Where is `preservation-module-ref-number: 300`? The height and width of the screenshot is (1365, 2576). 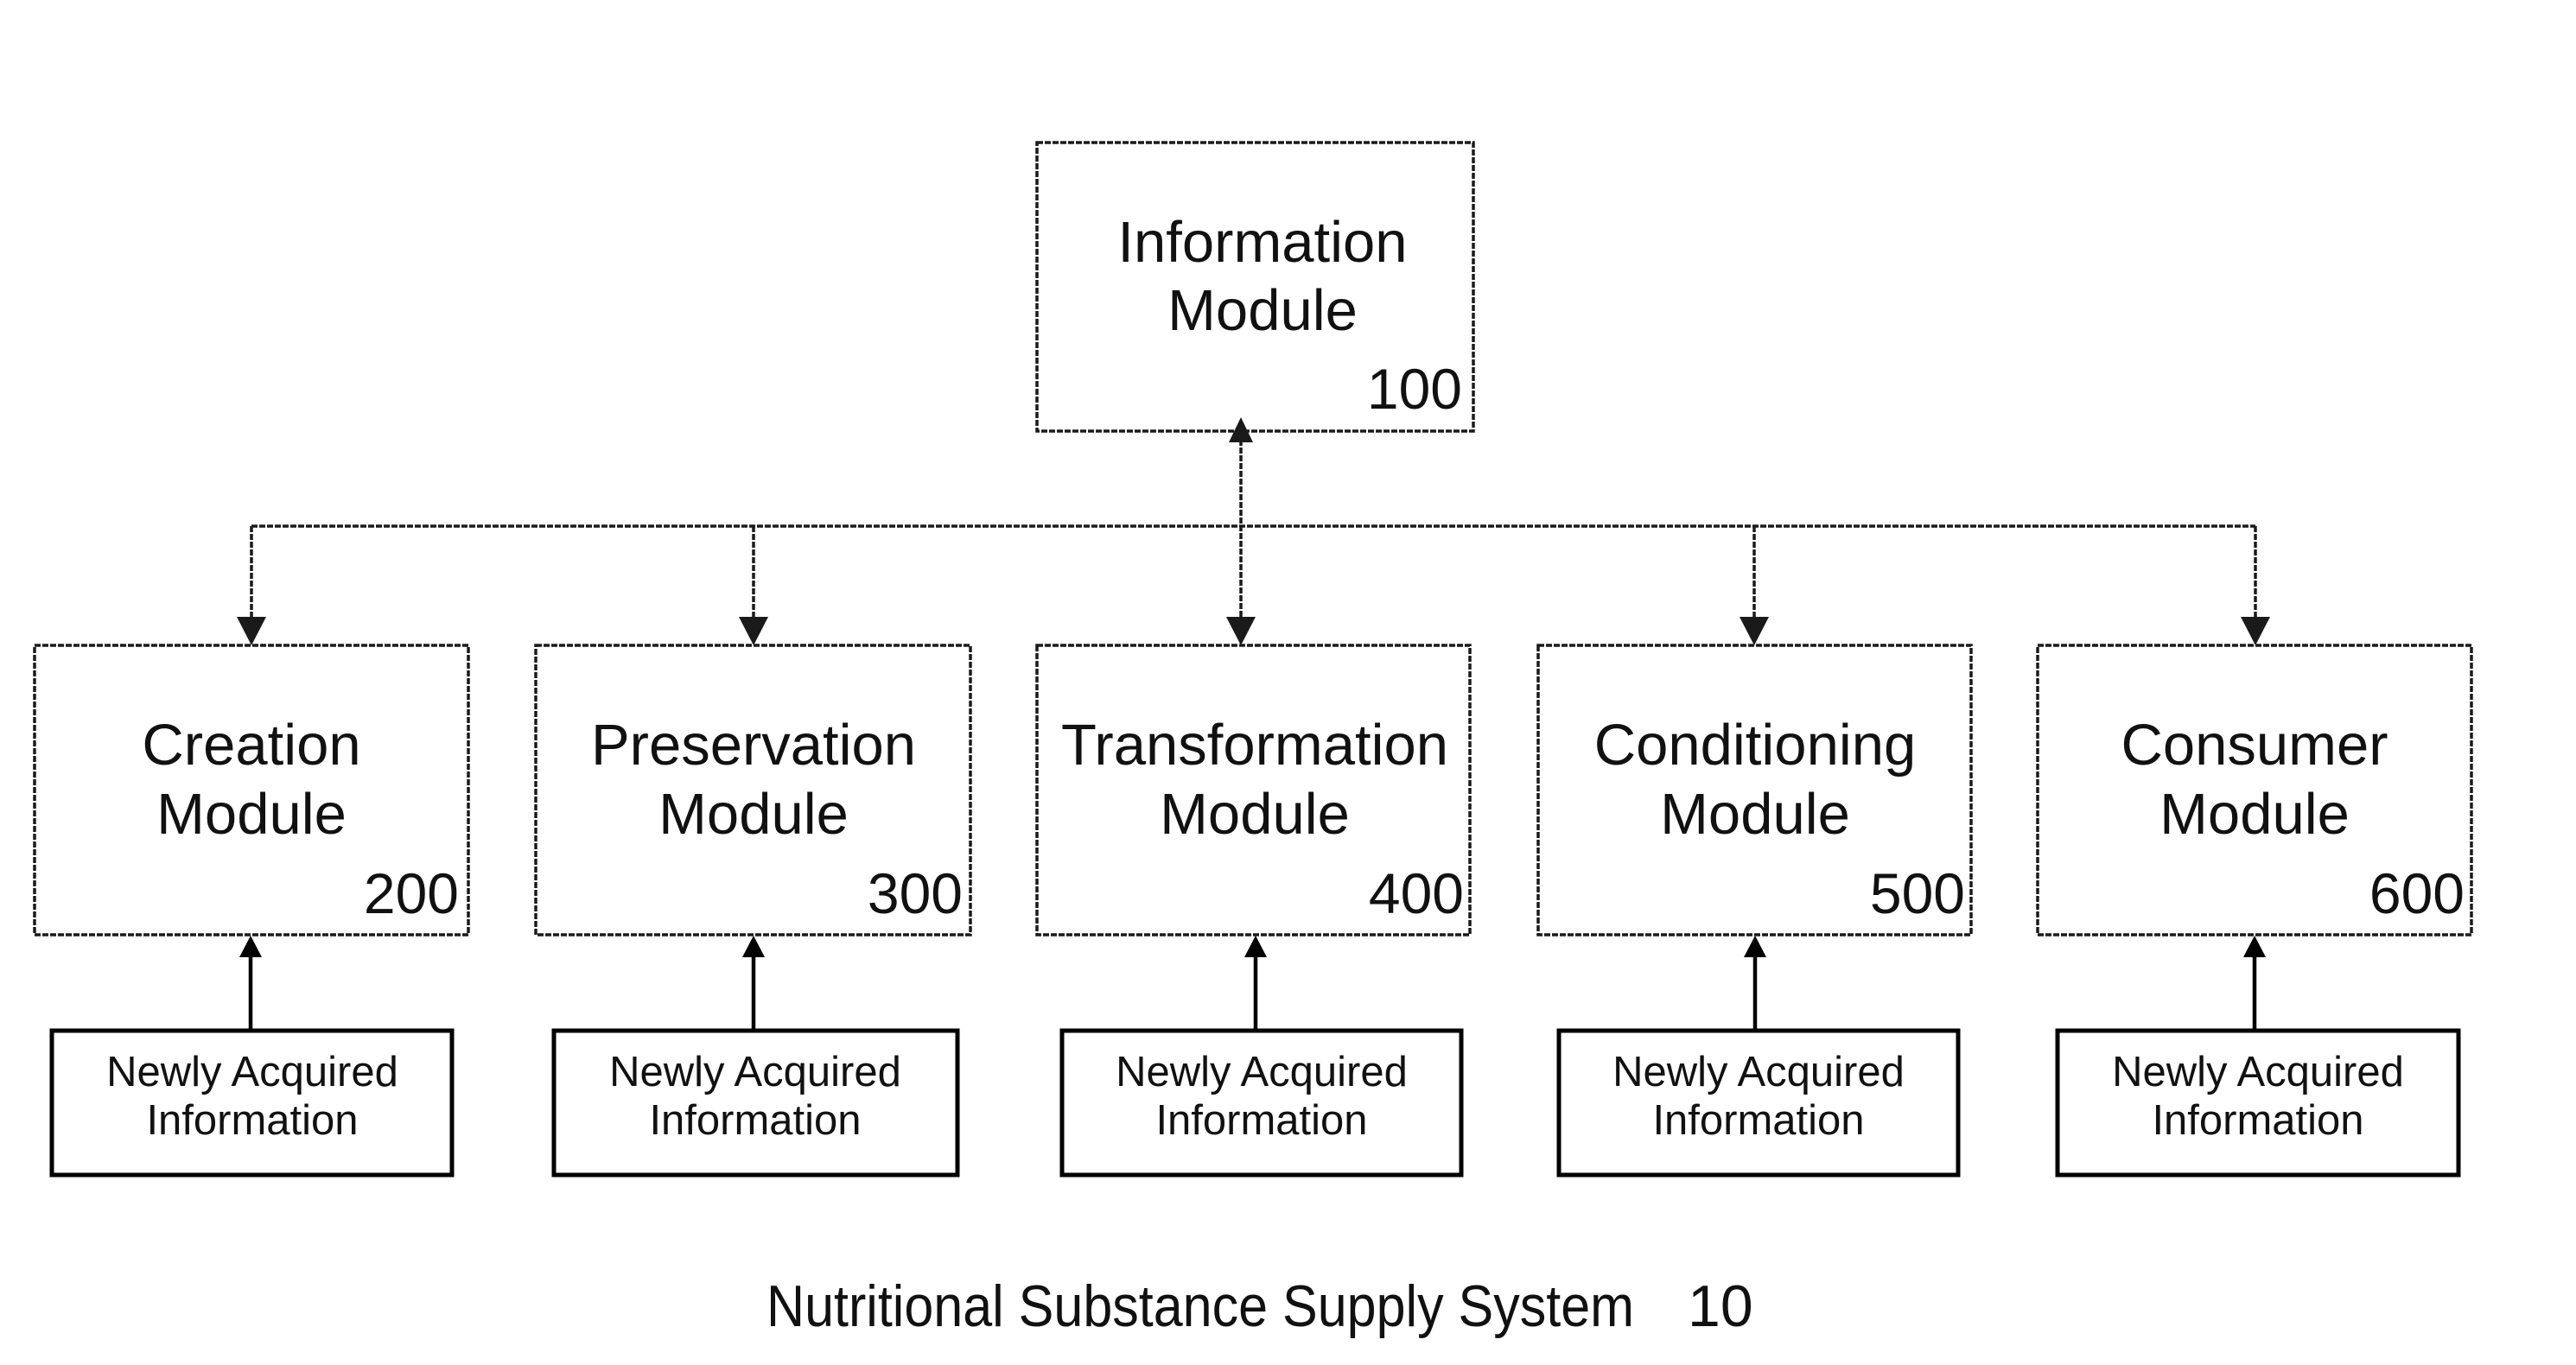 preservation-module-ref-number: 300 is located at coordinates (916, 893).